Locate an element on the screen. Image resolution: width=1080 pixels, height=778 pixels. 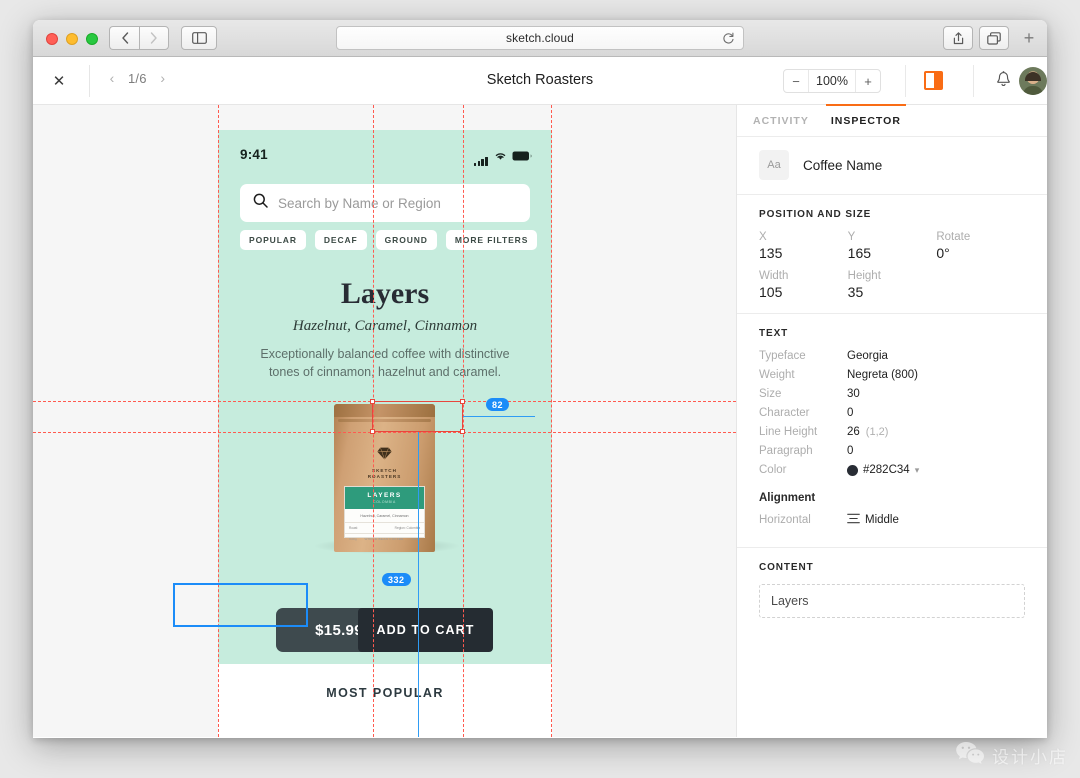
avatar is located at coordinates (1033, 81).